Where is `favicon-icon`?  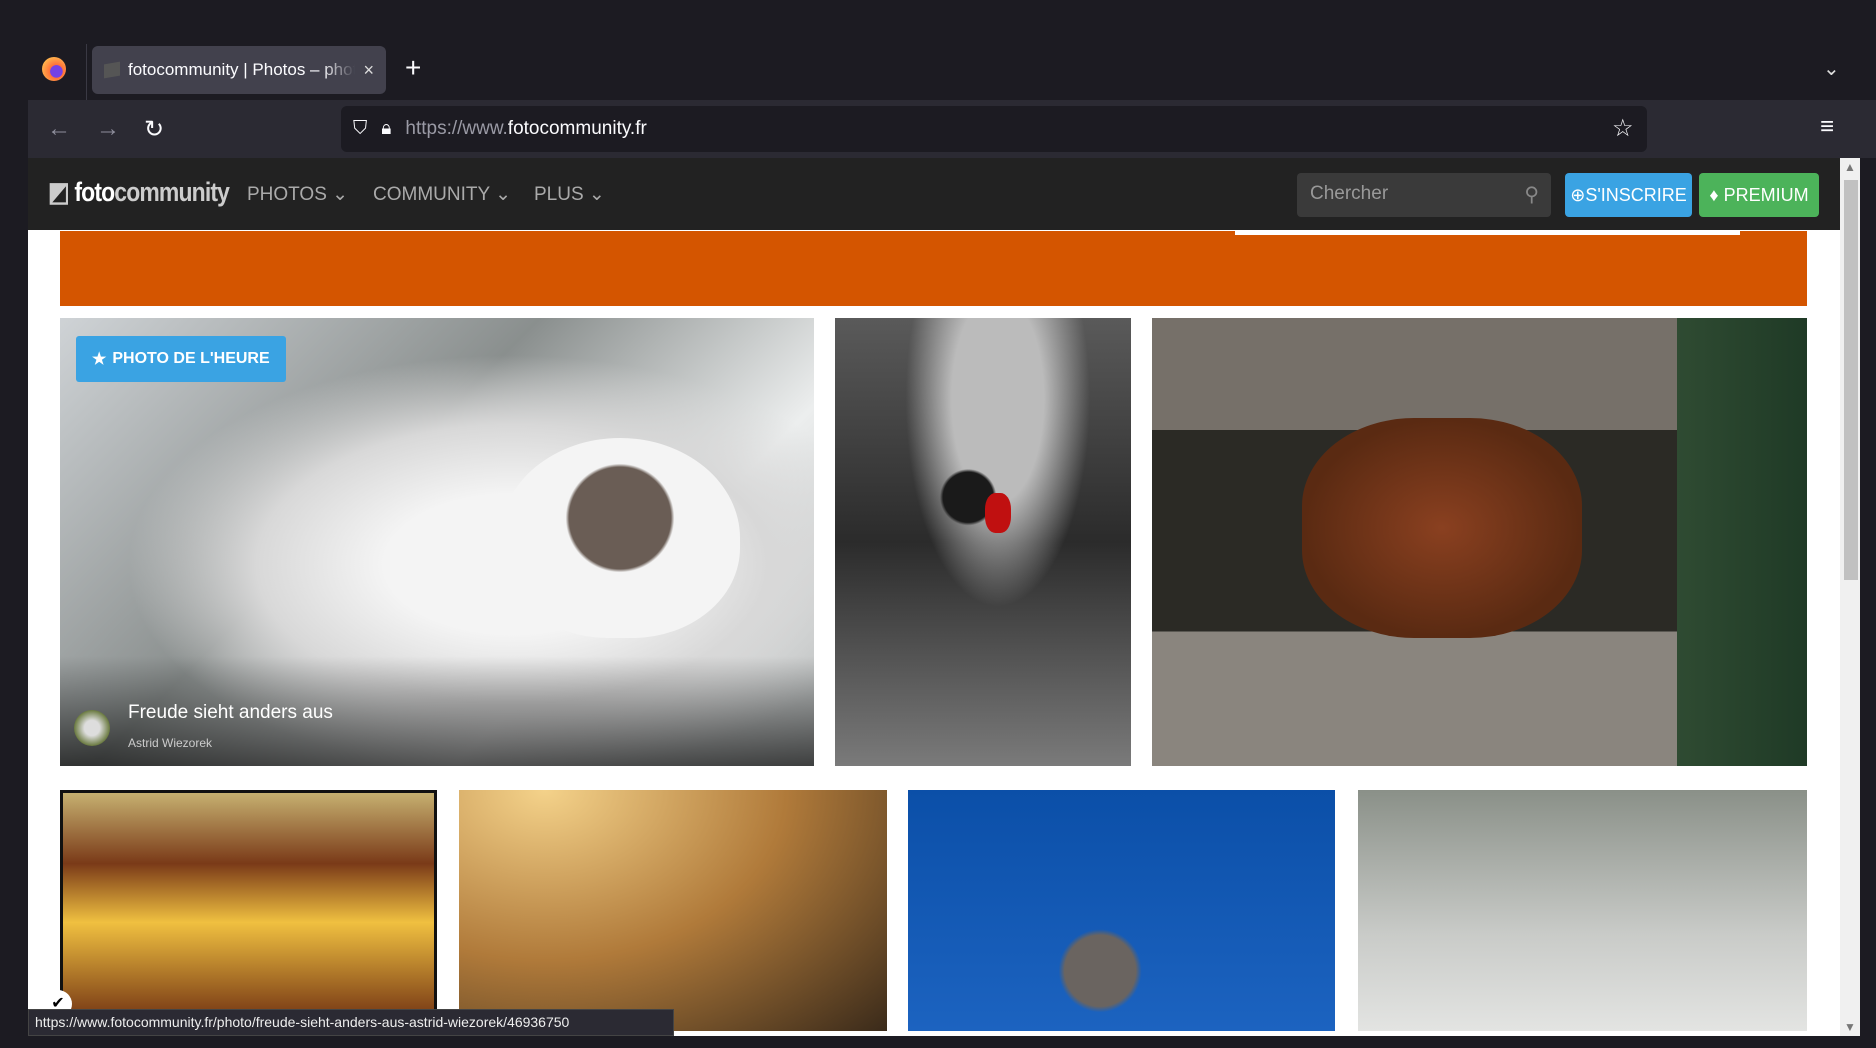
favicon-icon is located at coordinates (112, 70).